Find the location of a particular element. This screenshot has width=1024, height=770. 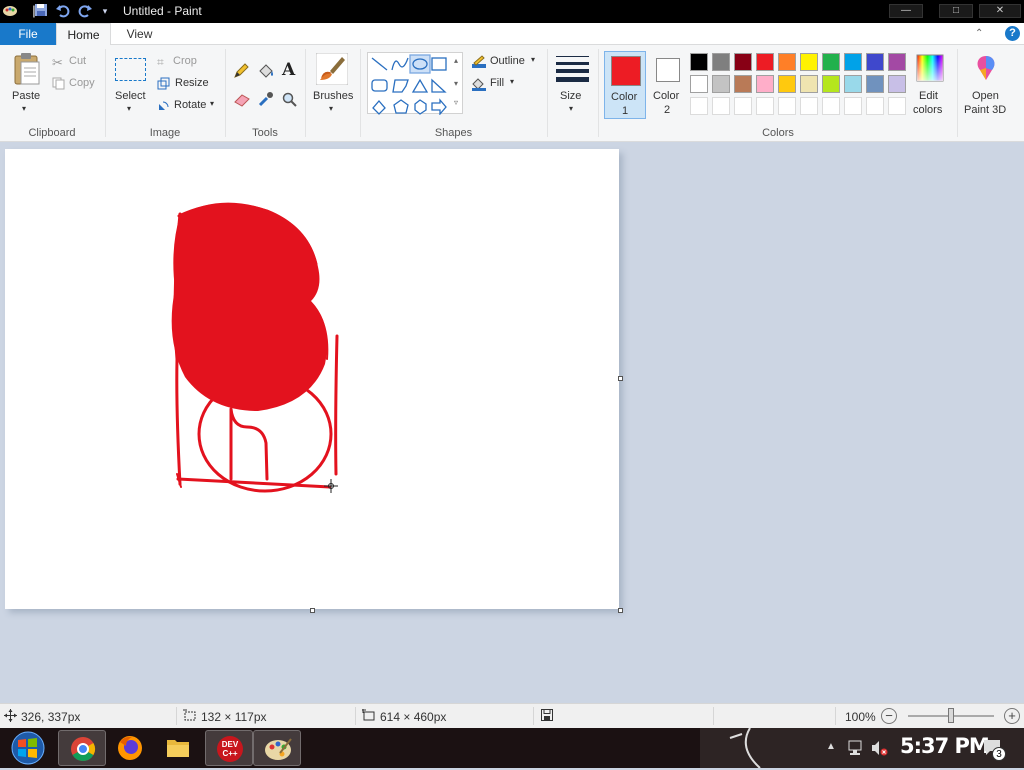

tab-view: View is located at coordinates (139, 34).